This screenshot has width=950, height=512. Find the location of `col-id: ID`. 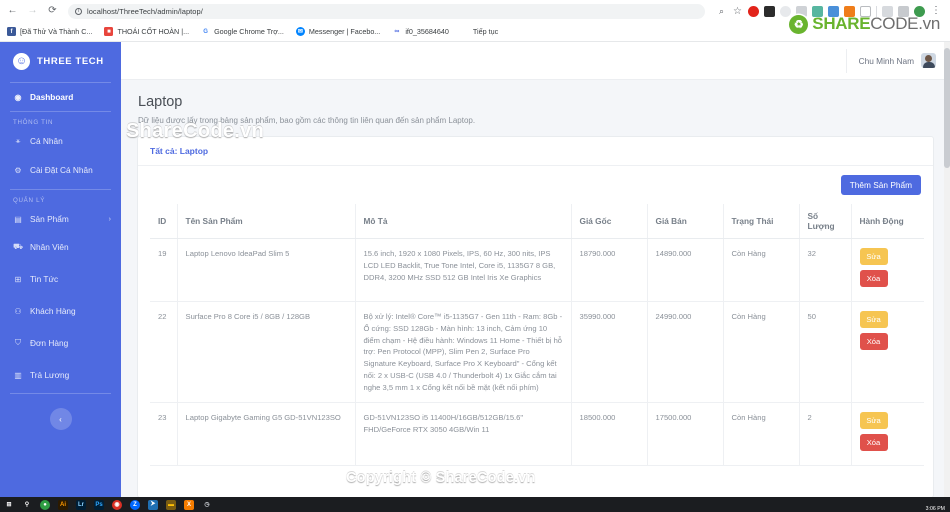

col-id: ID is located at coordinates (164, 221).